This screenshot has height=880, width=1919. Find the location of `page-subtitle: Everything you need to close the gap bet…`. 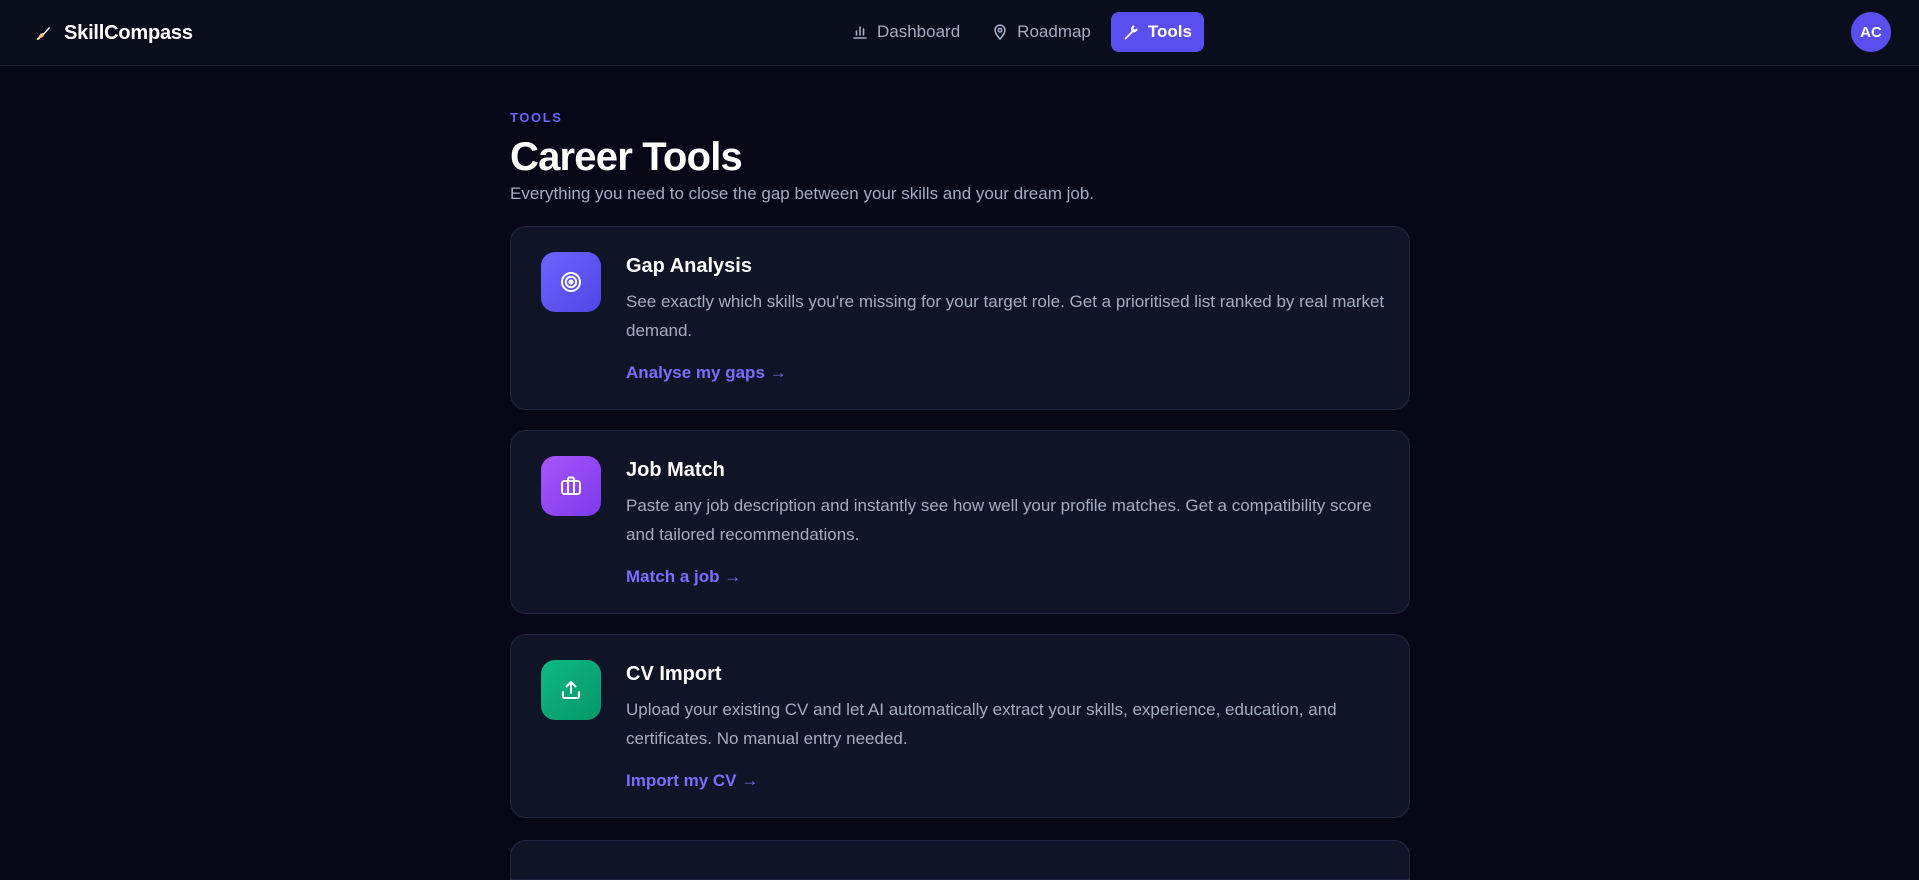

page-subtitle: Everything you need to close the gap bet… is located at coordinates (802, 193).